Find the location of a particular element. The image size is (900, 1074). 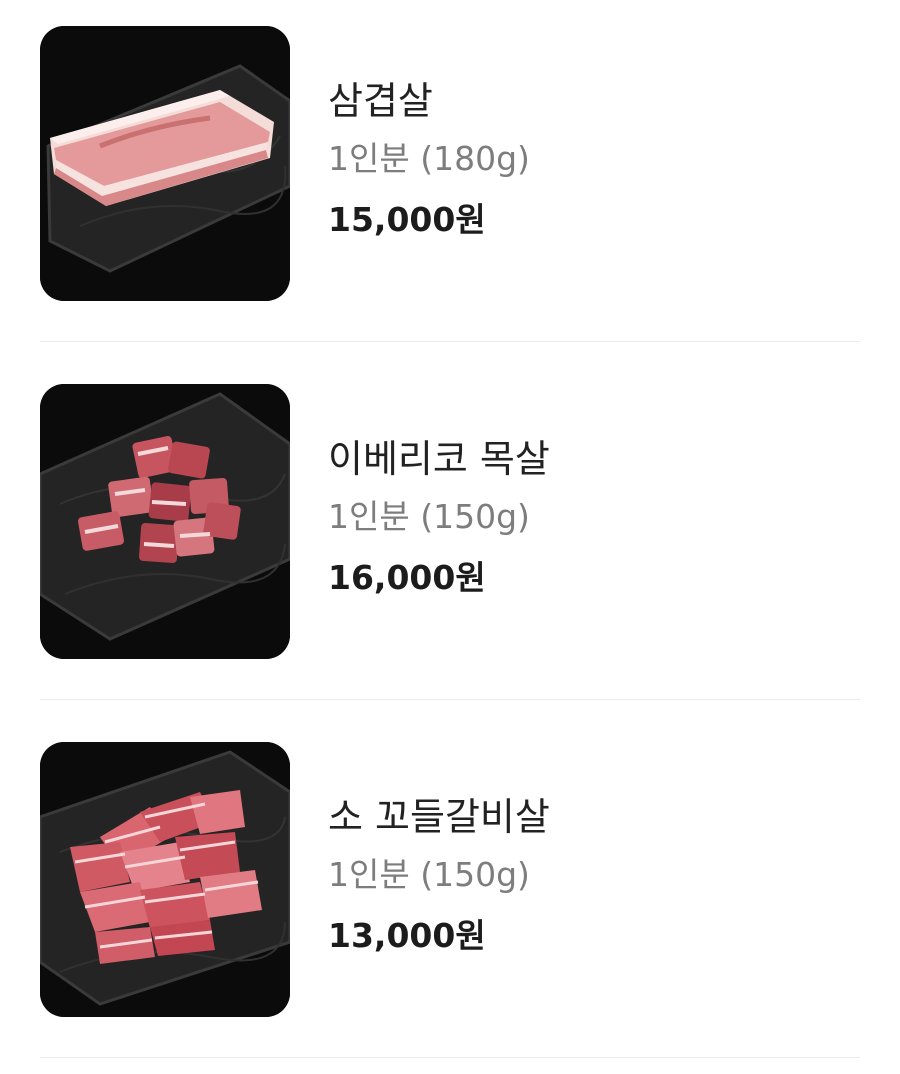

menu-price: 13,000원 is located at coordinates (407, 935).